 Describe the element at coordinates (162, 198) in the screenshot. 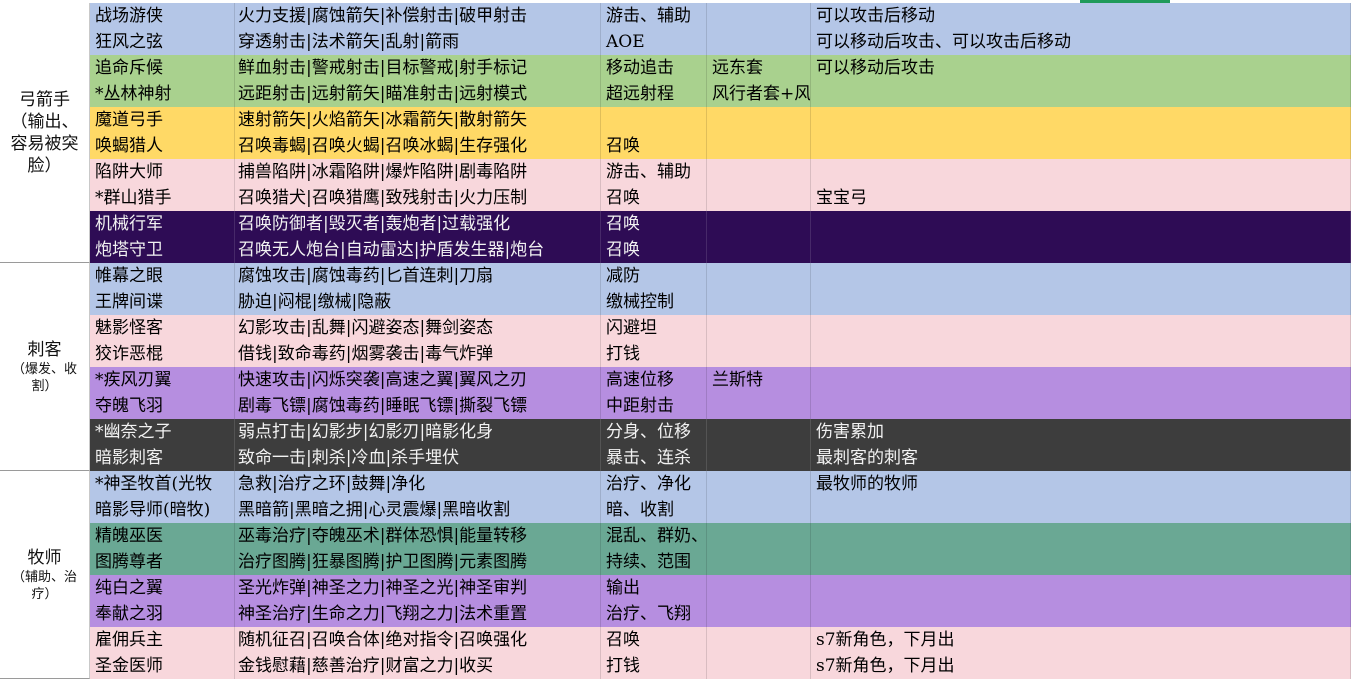

I see `cell-name: *群山猎手` at that location.